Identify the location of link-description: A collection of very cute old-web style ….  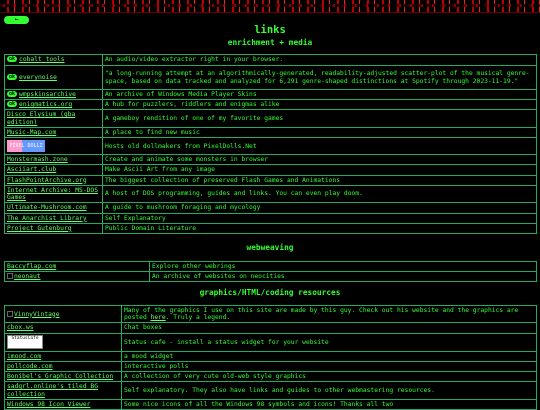
(329, 377).